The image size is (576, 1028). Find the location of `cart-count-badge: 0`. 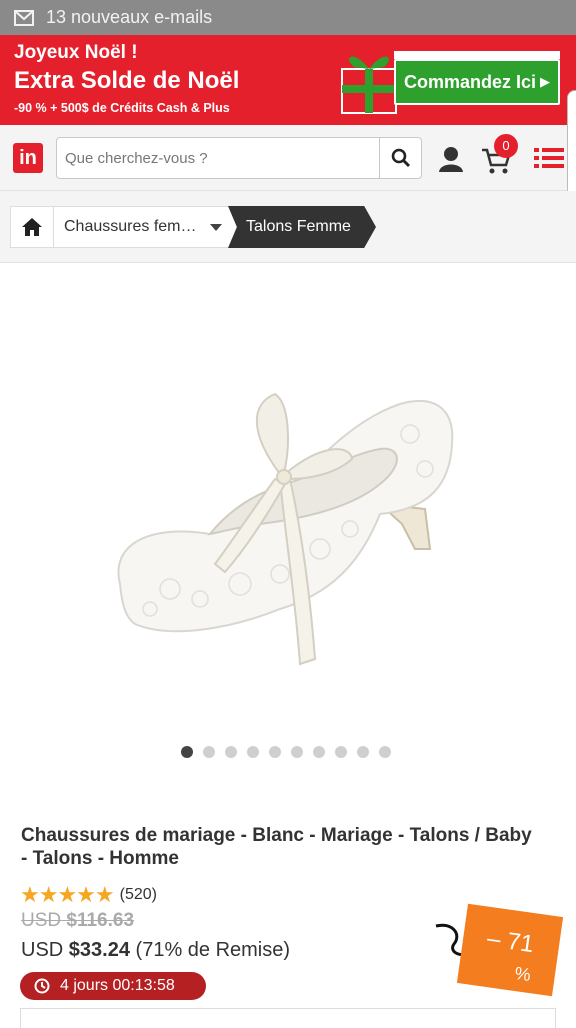

cart-count-badge: 0 is located at coordinates (506, 146).